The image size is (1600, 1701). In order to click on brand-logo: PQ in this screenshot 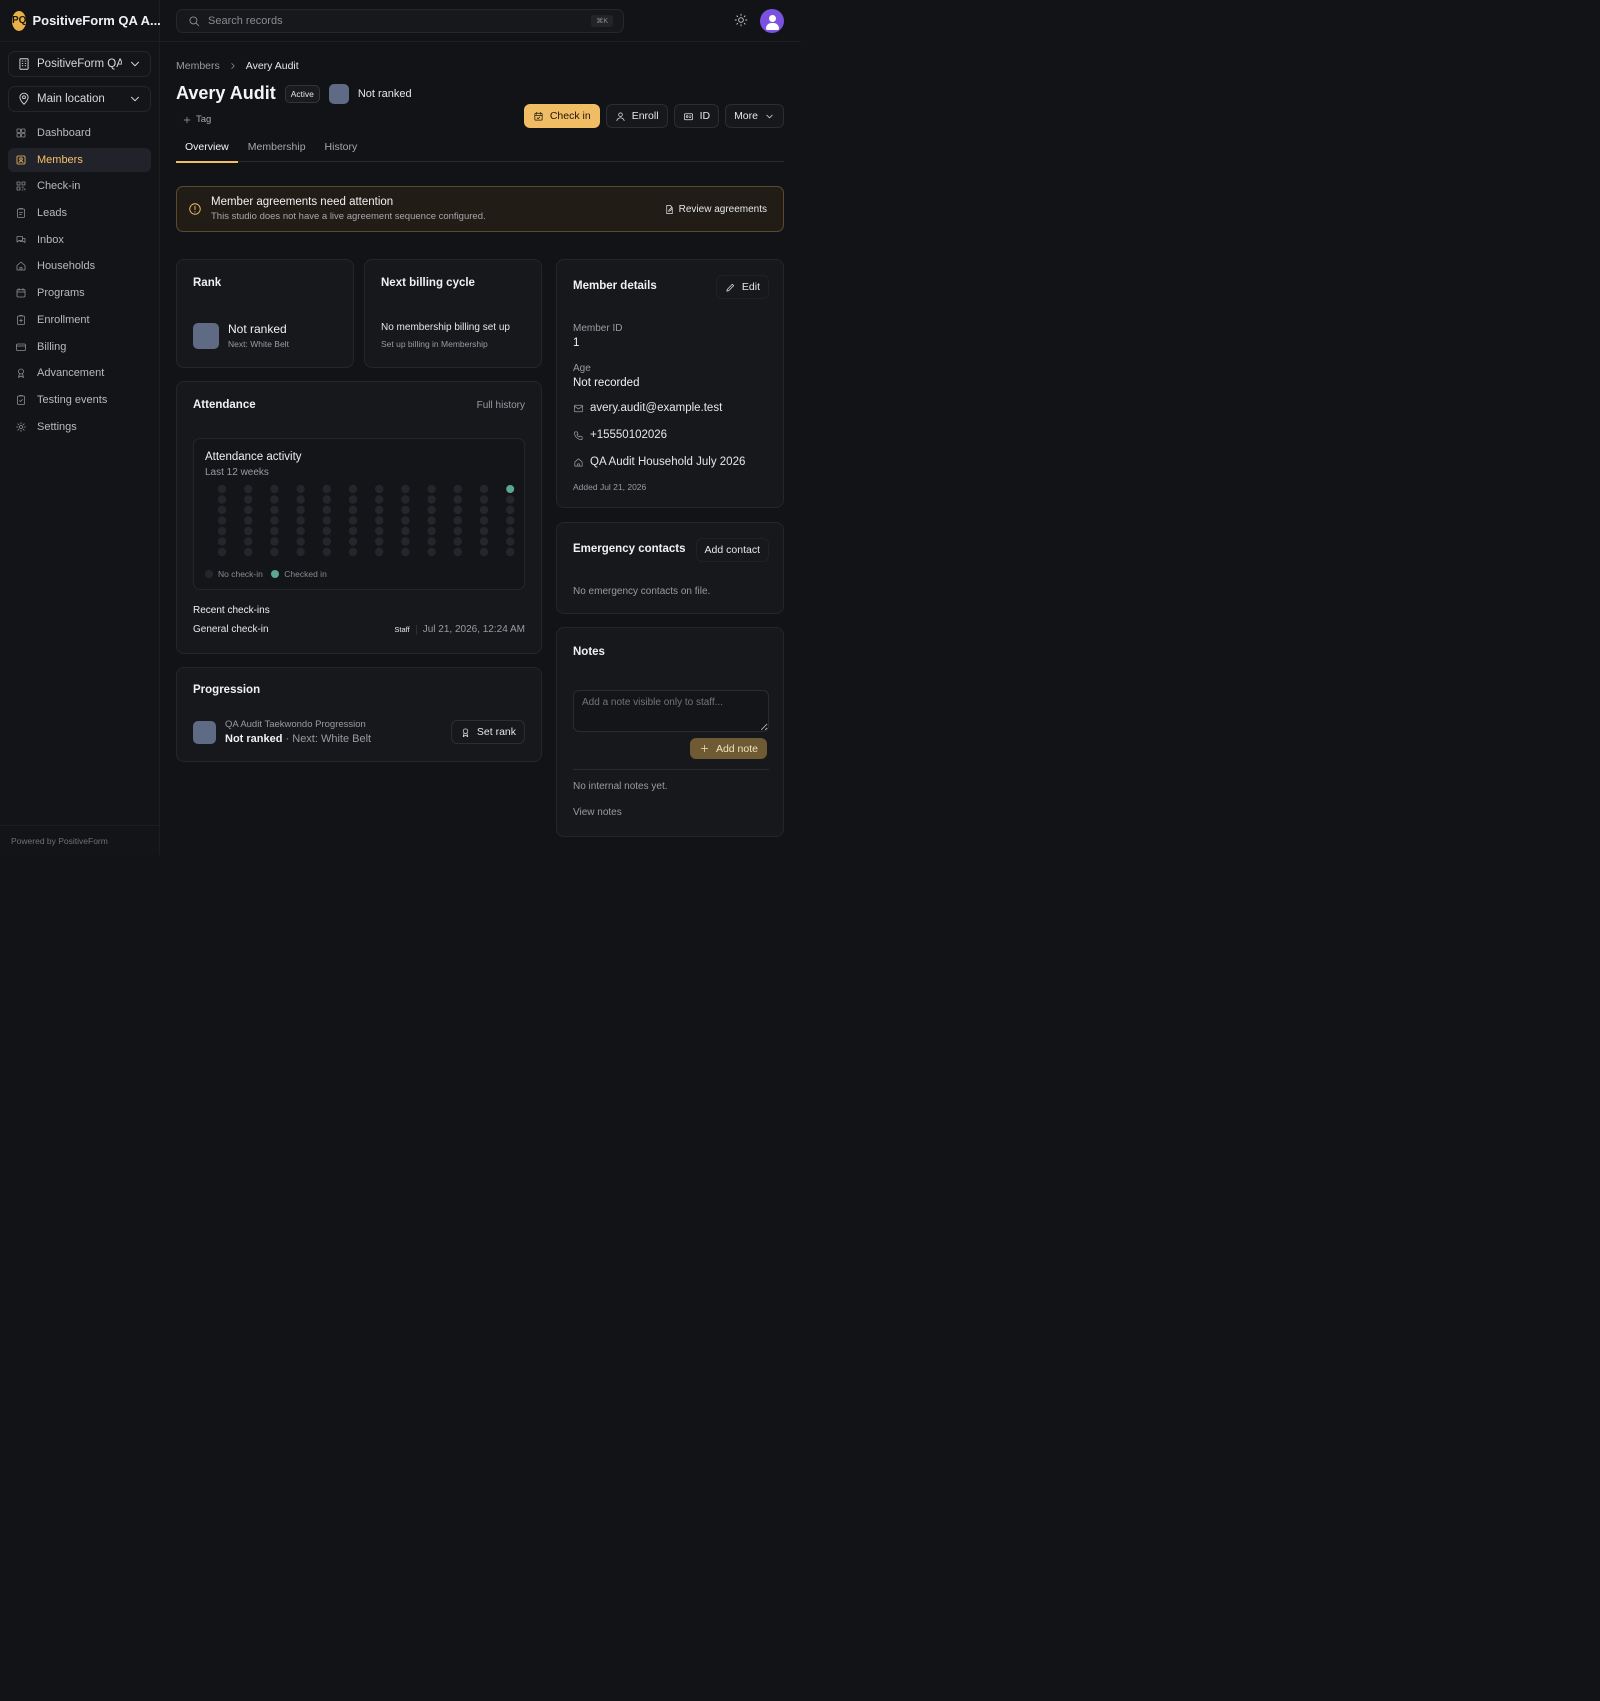, I will do `click(19, 20)`.